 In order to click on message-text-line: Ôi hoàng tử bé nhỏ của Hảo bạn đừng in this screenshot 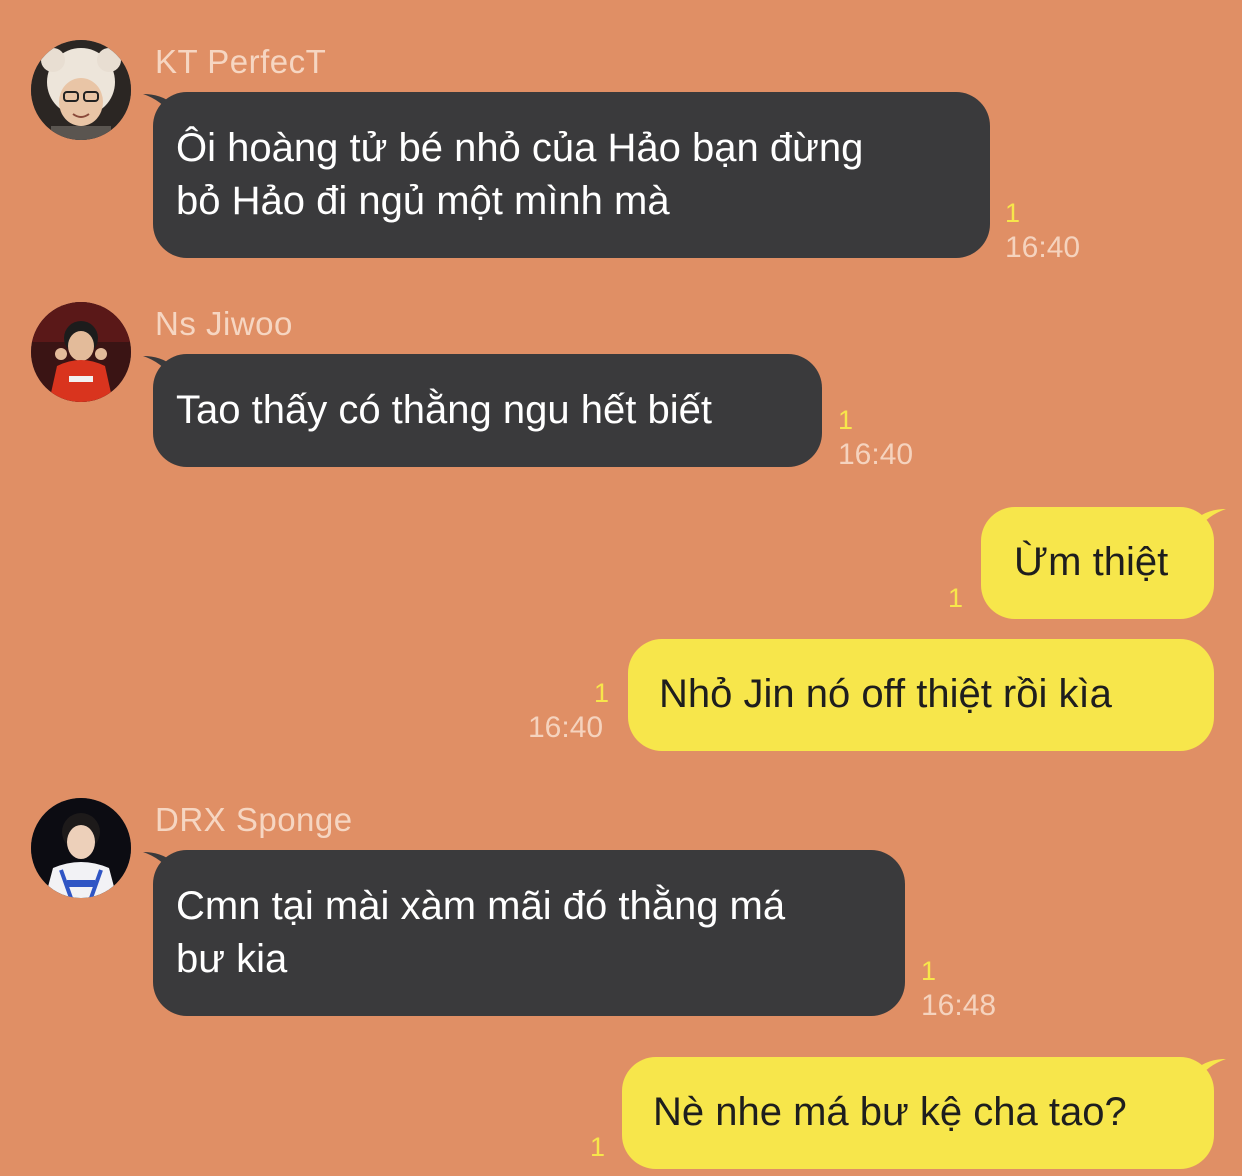, I will do `click(520, 148)`.